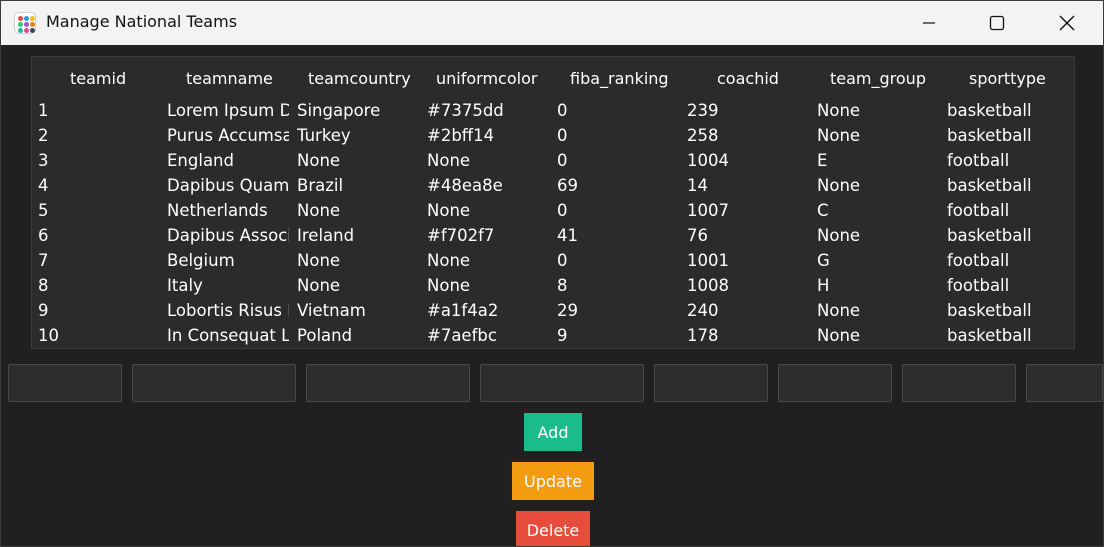 This screenshot has width=1104, height=547. Describe the element at coordinates (748, 235) in the screenshot. I see `table-cell-coachid: 76` at that location.